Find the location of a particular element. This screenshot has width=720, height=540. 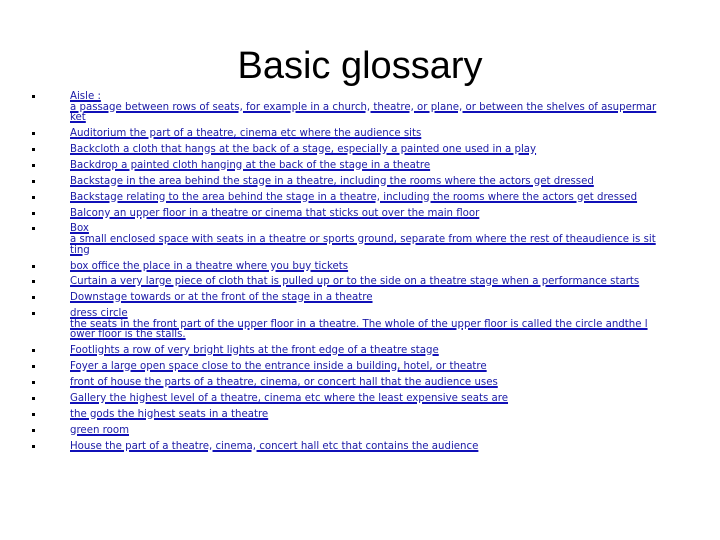

glossary-text-line: ower floor is the stalls. is located at coordinates (128, 335).